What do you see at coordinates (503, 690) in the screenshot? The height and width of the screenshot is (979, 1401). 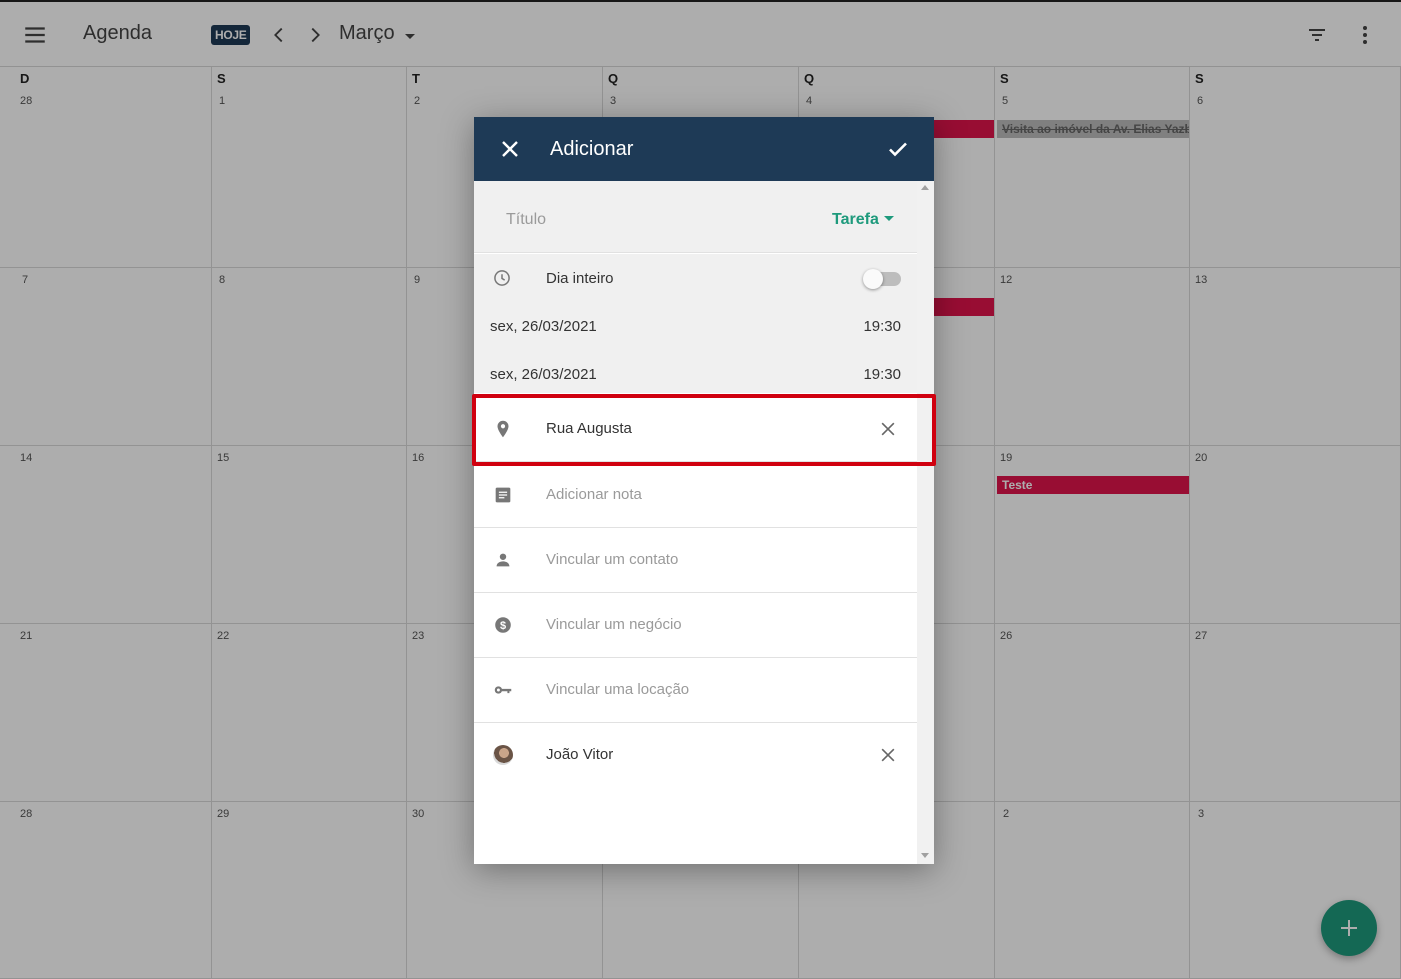 I see `key-icon` at bounding box center [503, 690].